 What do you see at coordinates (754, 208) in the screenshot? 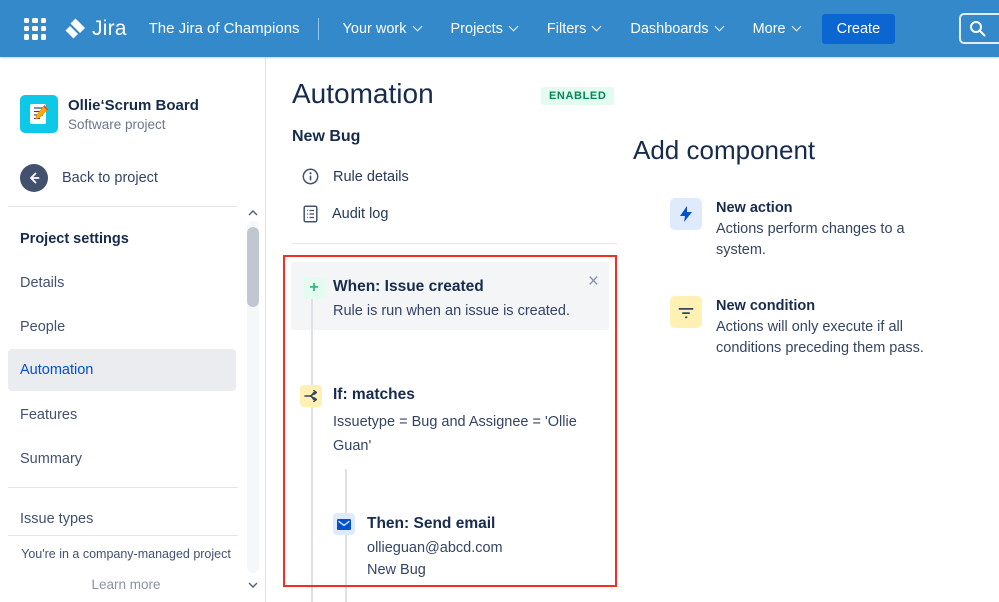
I see `new-action-title: New action` at bounding box center [754, 208].